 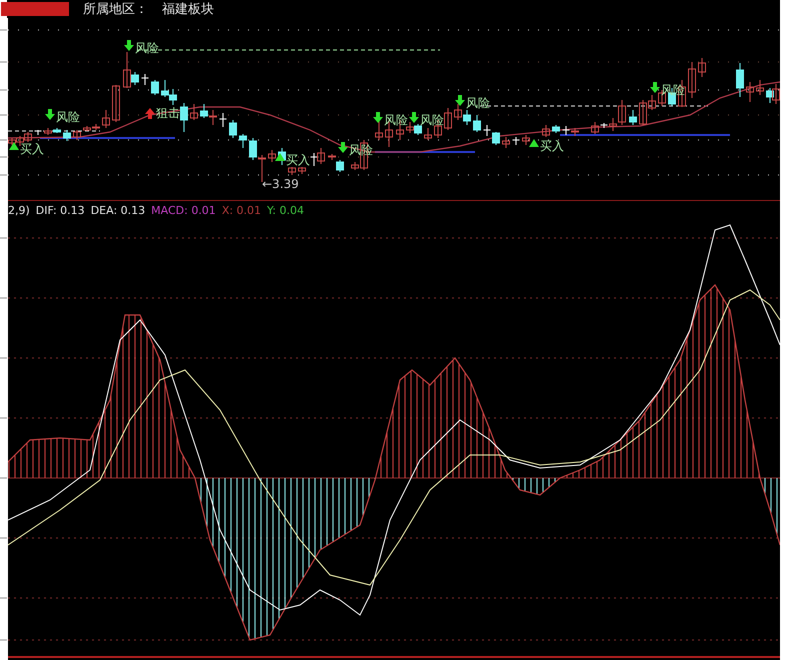 What do you see at coordinates (115, 9) in the screenshot?
I see `region-label: 所属地区：` at bounding box center [115, 9].